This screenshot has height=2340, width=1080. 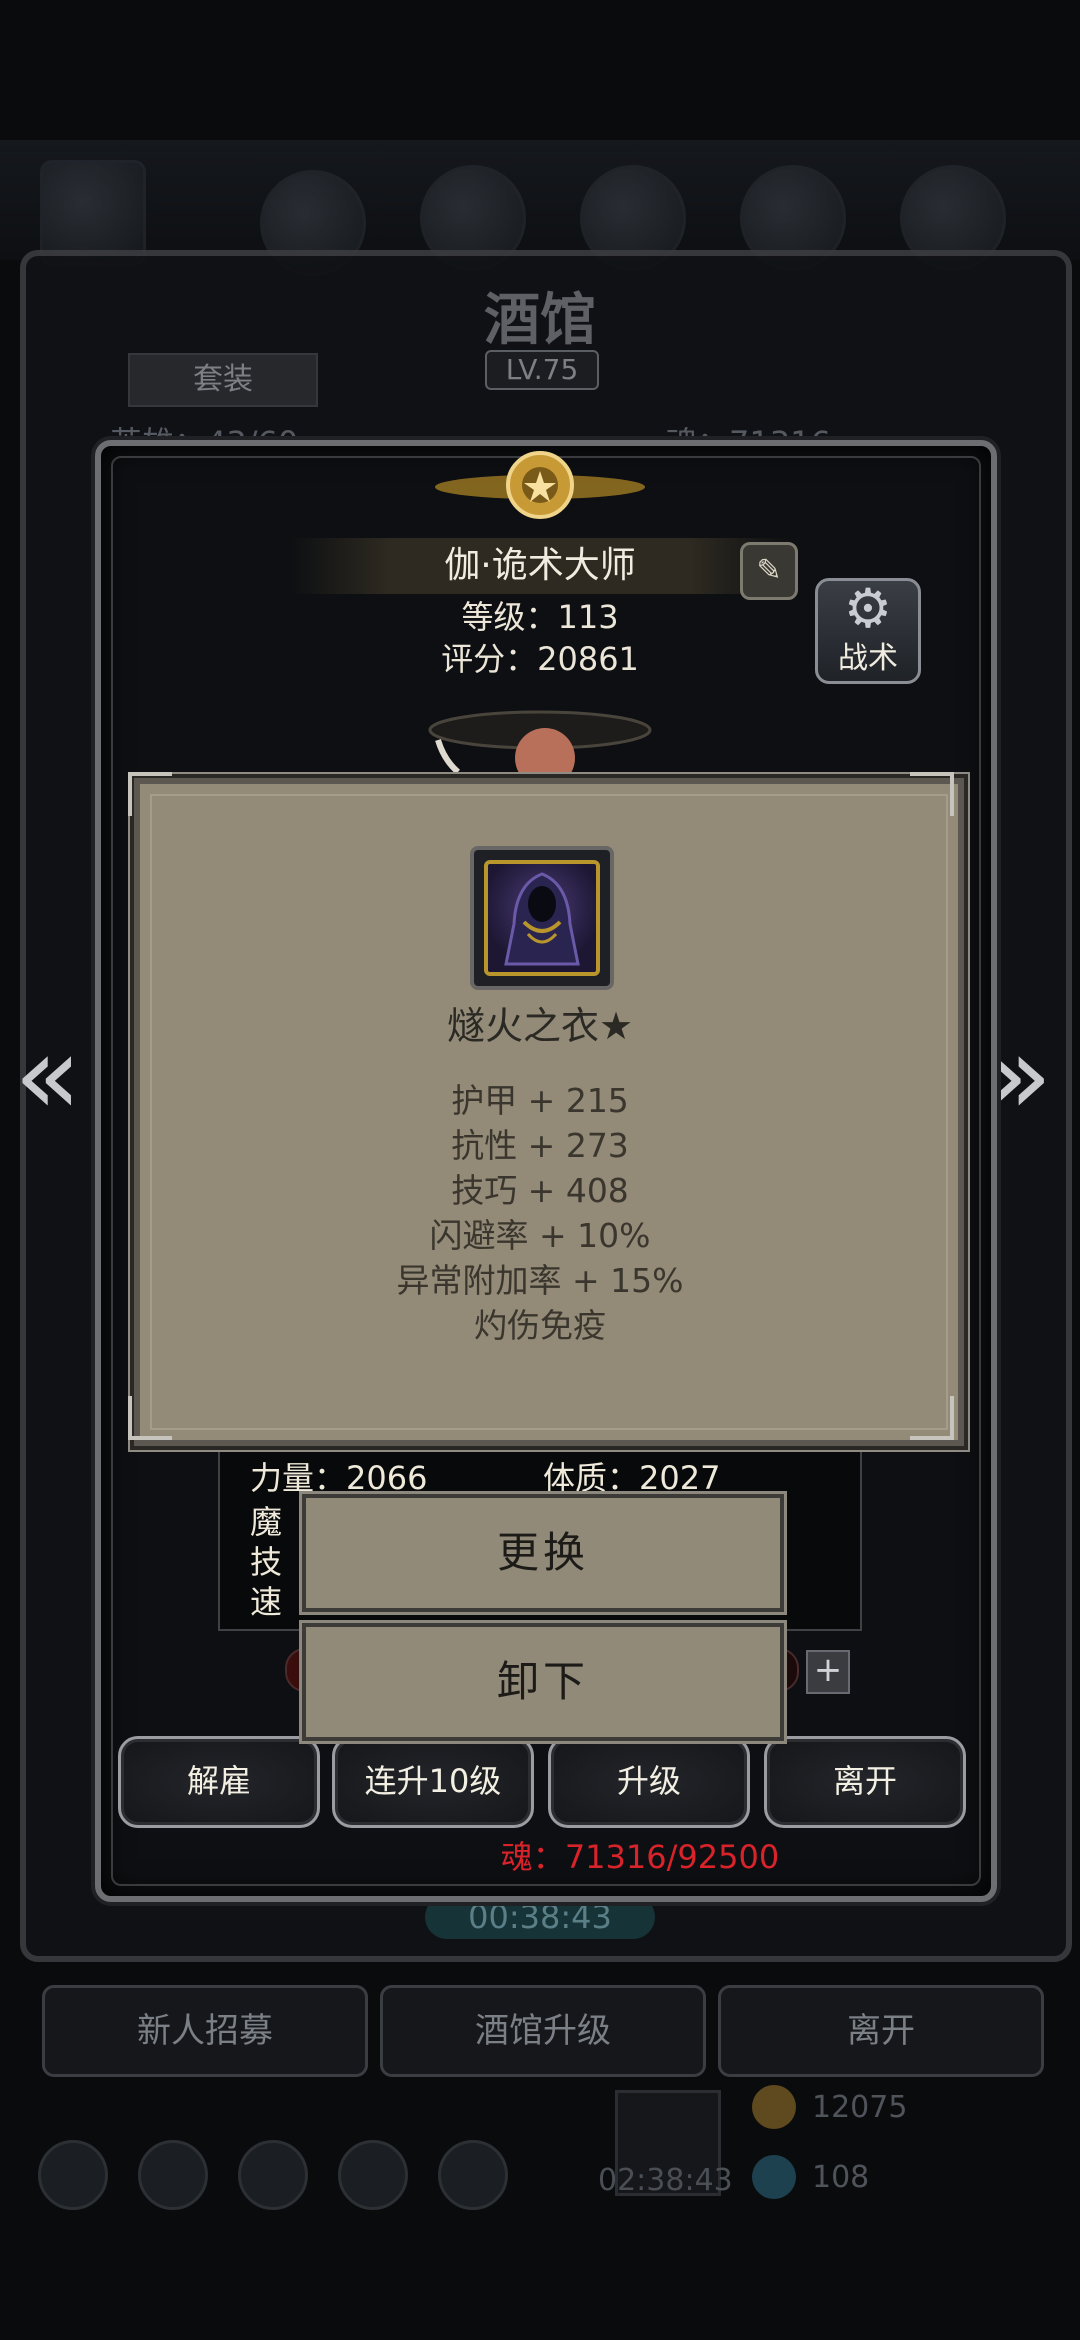 I want to click on level-up-button: 升级, so click(x=649, y=1782).